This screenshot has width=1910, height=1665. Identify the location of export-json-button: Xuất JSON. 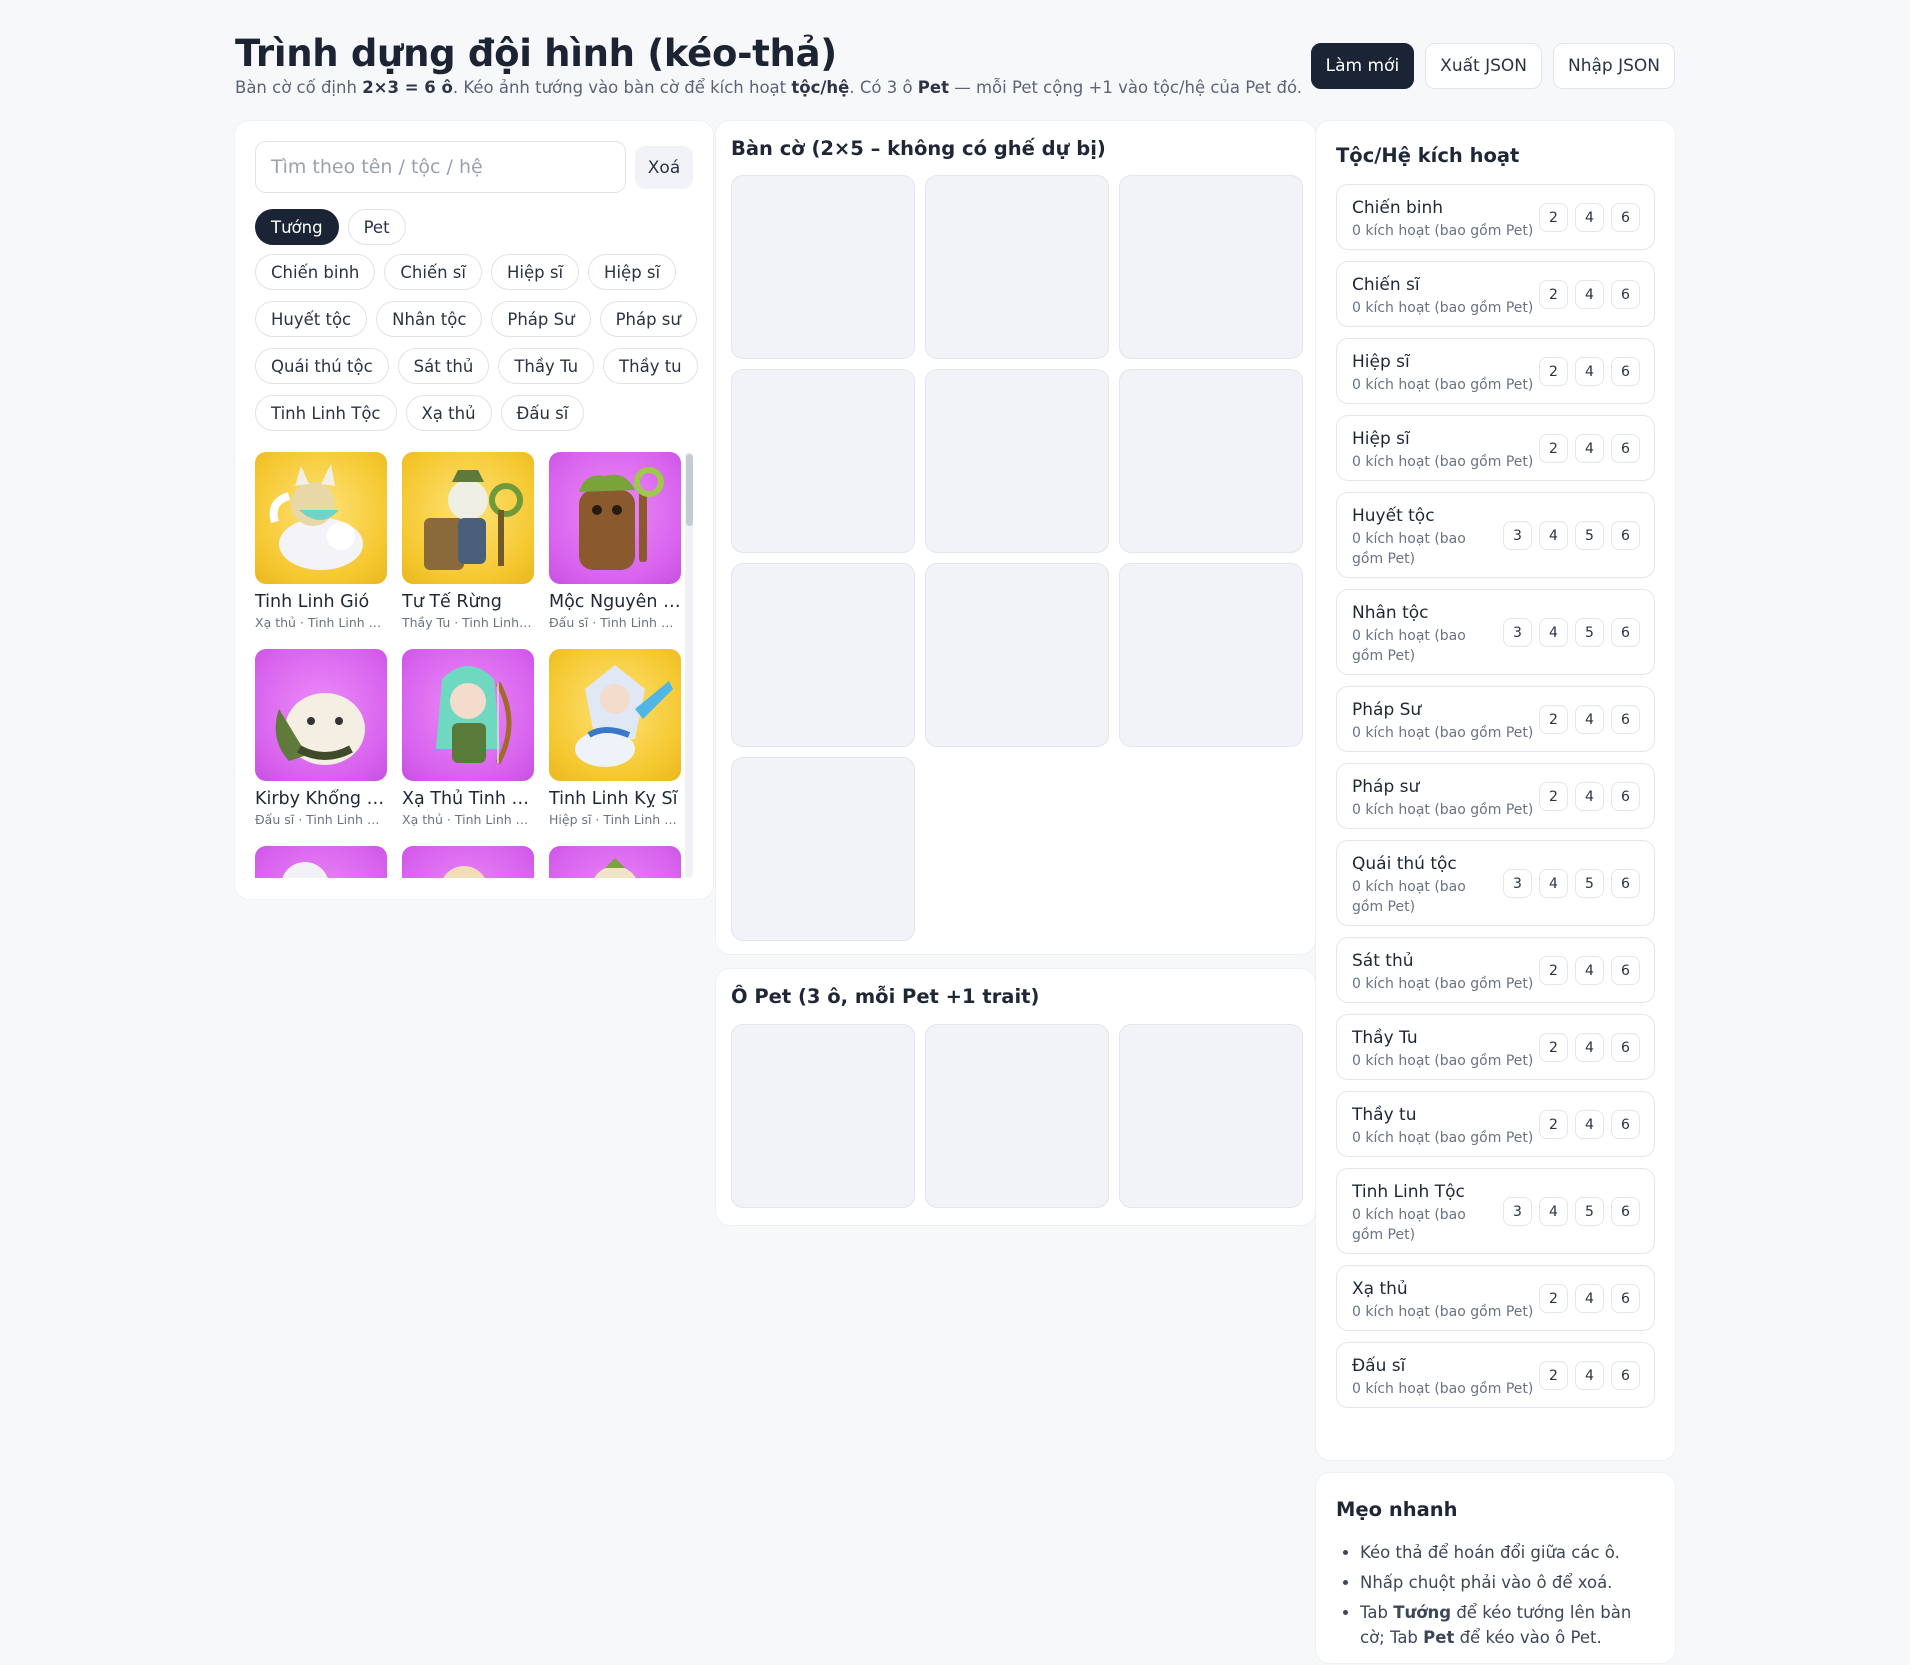
(1483, 66).